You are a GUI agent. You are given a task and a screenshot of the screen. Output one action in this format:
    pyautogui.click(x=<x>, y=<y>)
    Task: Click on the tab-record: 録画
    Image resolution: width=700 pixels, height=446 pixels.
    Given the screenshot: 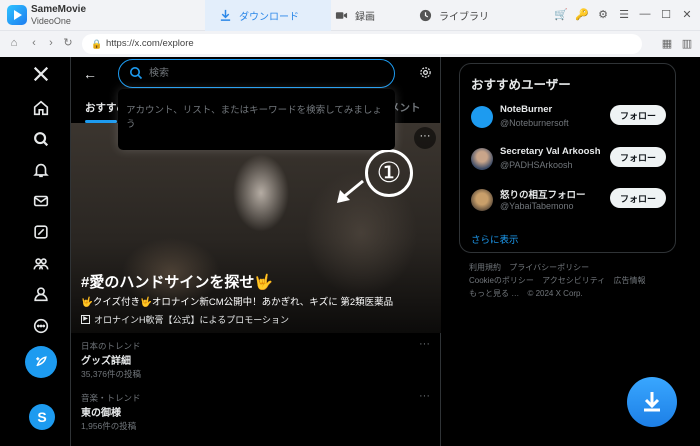 What is the action you would take?
    pyautogui.click(x=355, y=15)
    